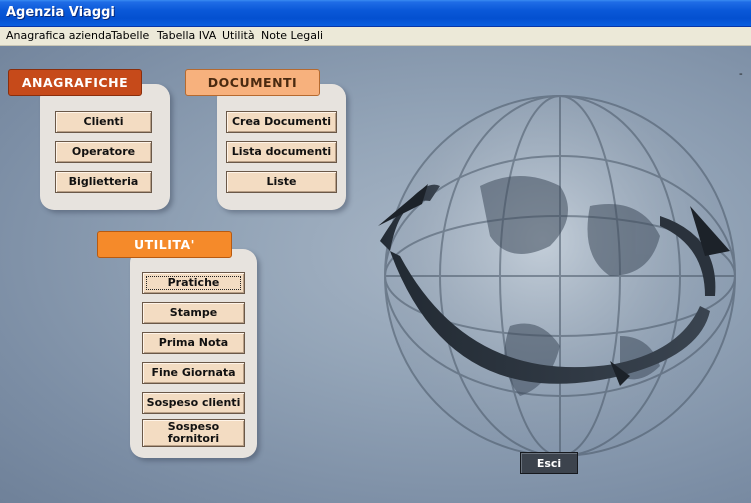 This screenshot has width=751, height=503. I want to click on sospeso-fornitori-button: Sospeso fornitori, so click(193, 433).